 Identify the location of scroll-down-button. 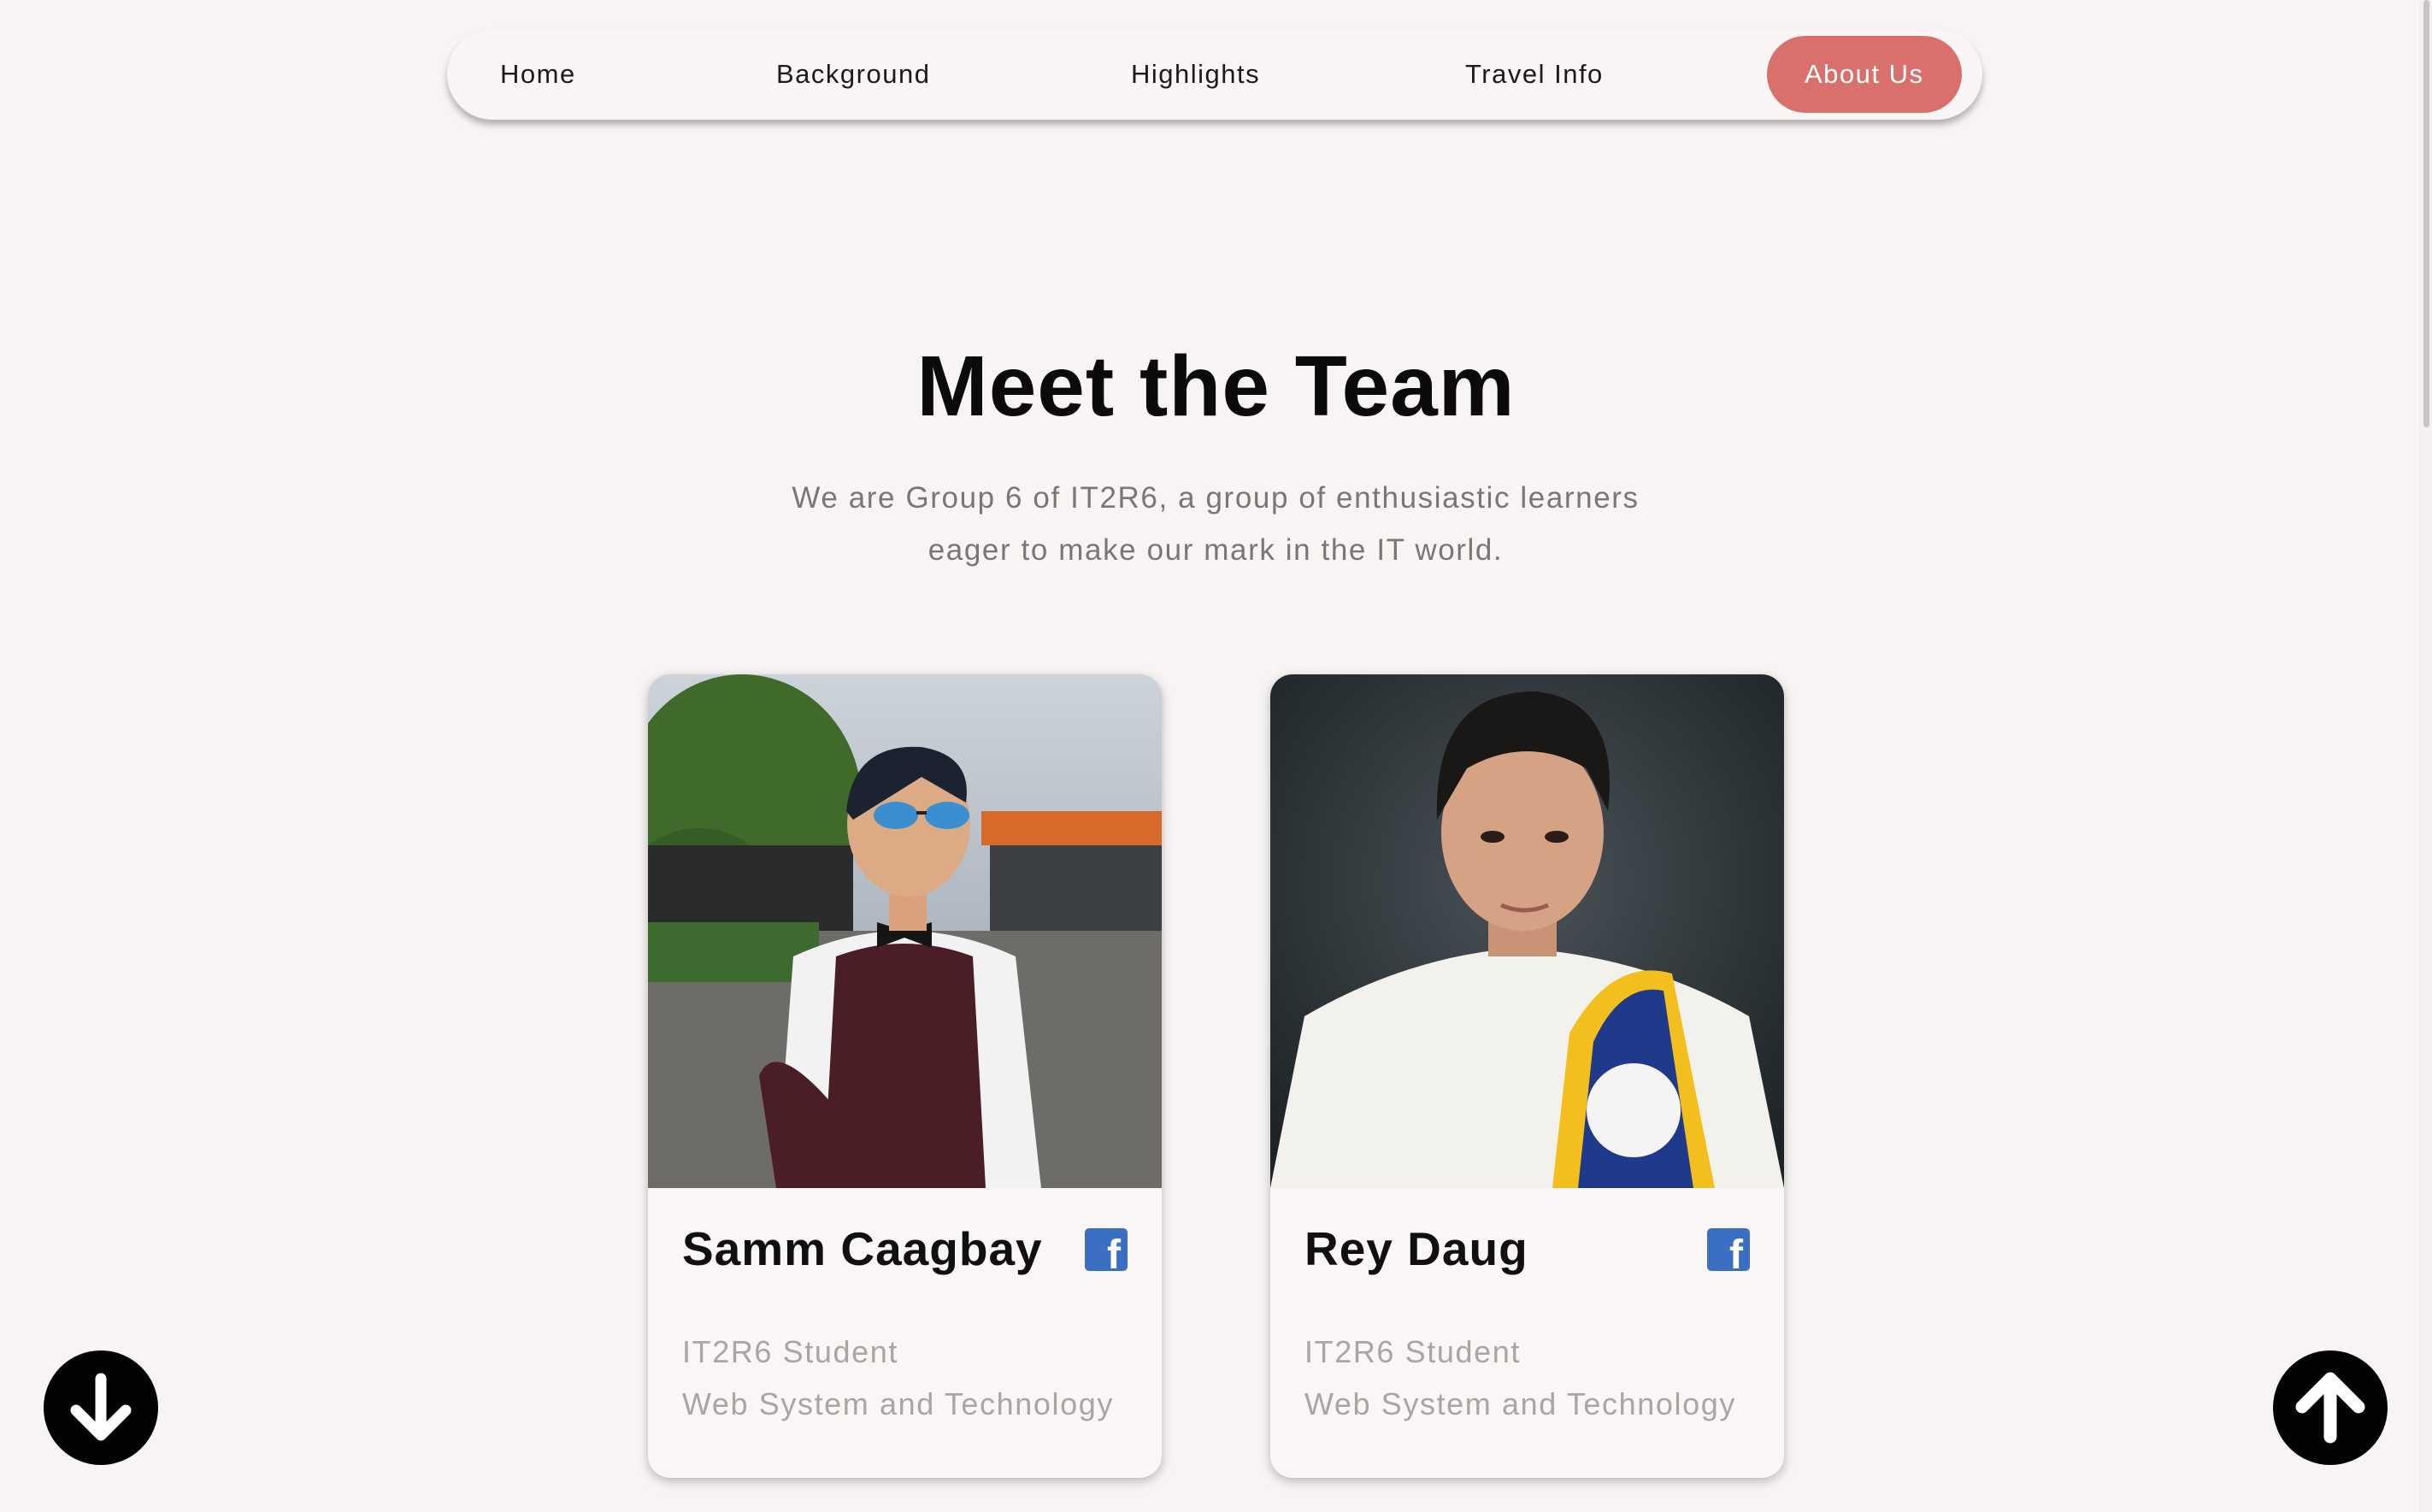
(101, 1407).